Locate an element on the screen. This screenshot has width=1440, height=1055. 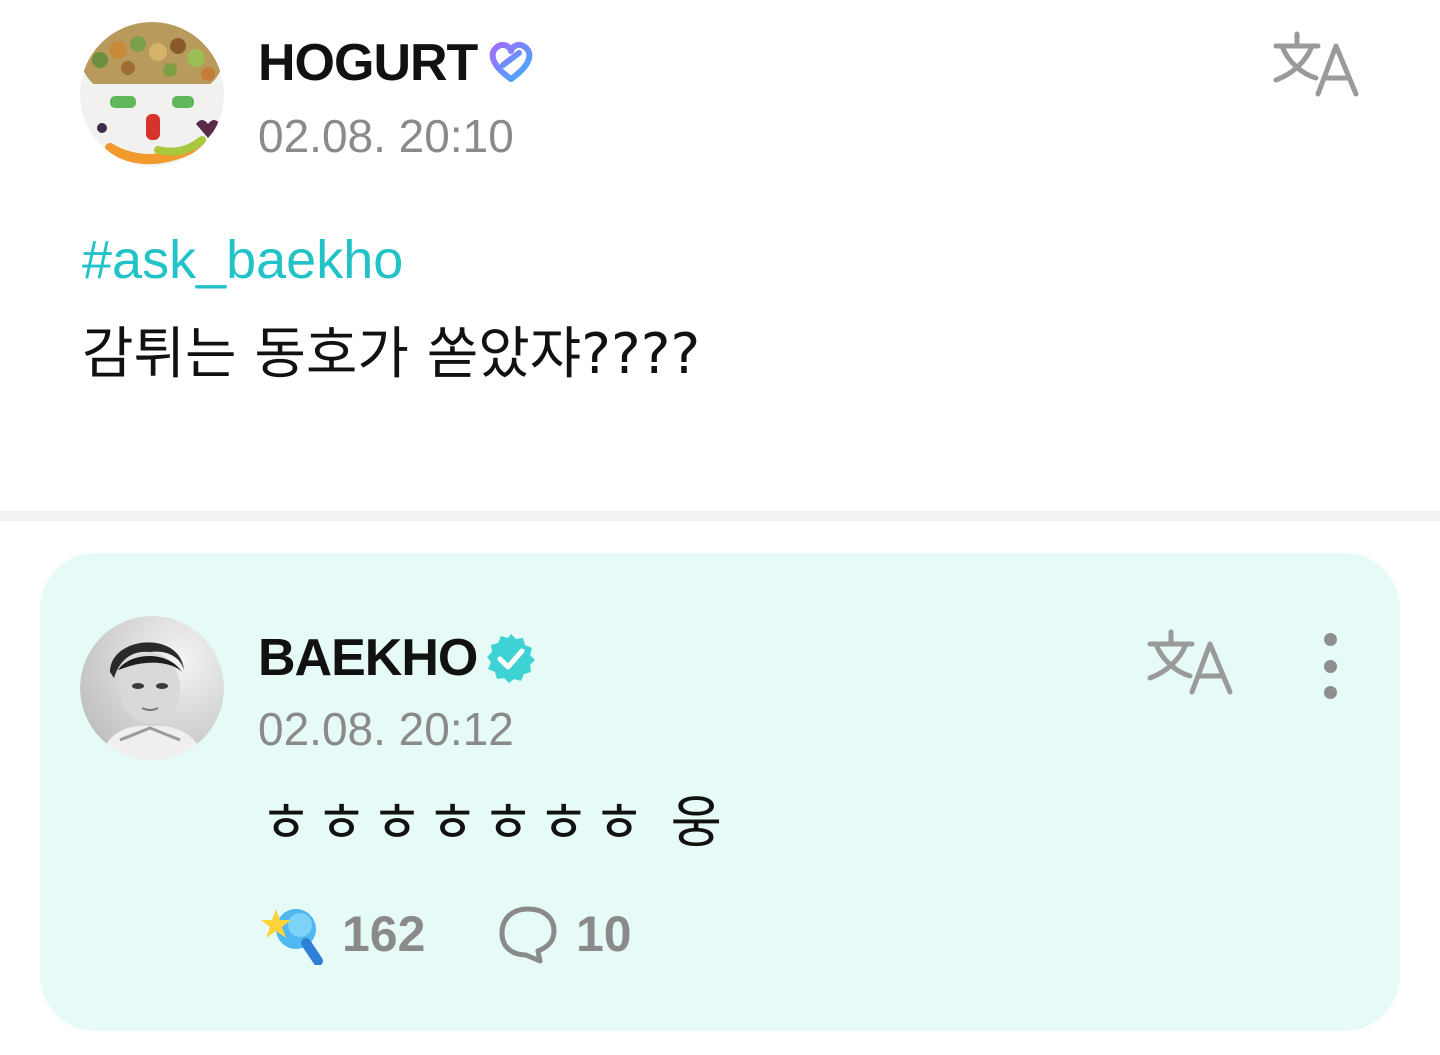
reply-author-avatar is located at coordinates (152, 688).